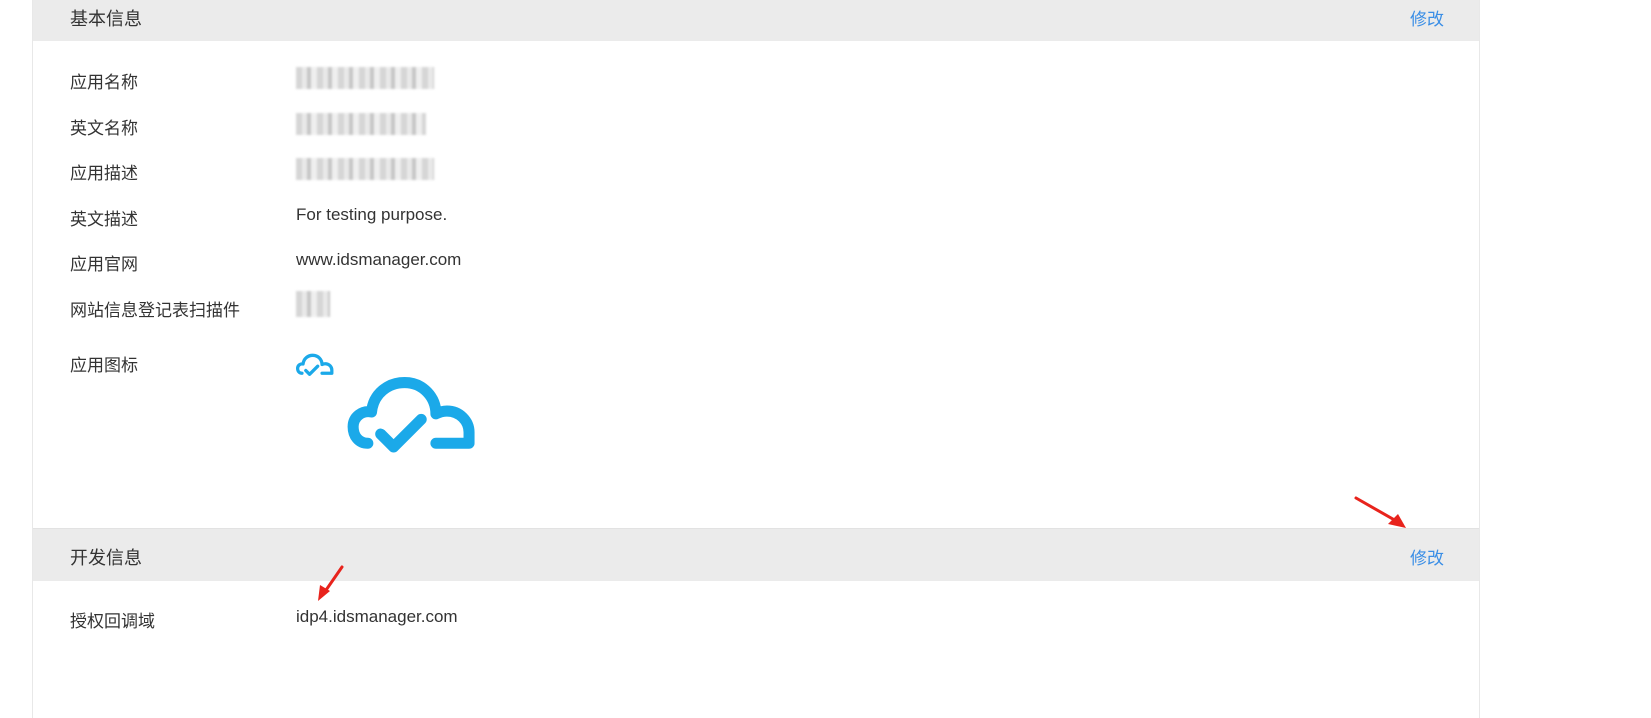 Image resolution: width=1651 pixels, height=718 pixels. Describe the element at coordinates (104, 173) in the screenshot. I see `app-description-label: 应用描述` at that location.